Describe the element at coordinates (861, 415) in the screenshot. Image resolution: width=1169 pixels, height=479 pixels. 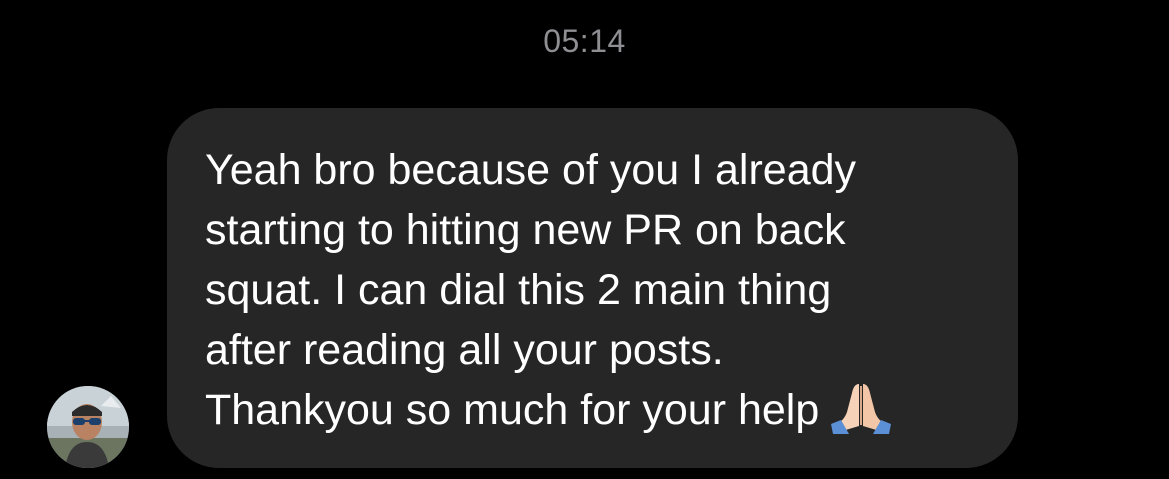
I see `folded-hands-icon` at that location.